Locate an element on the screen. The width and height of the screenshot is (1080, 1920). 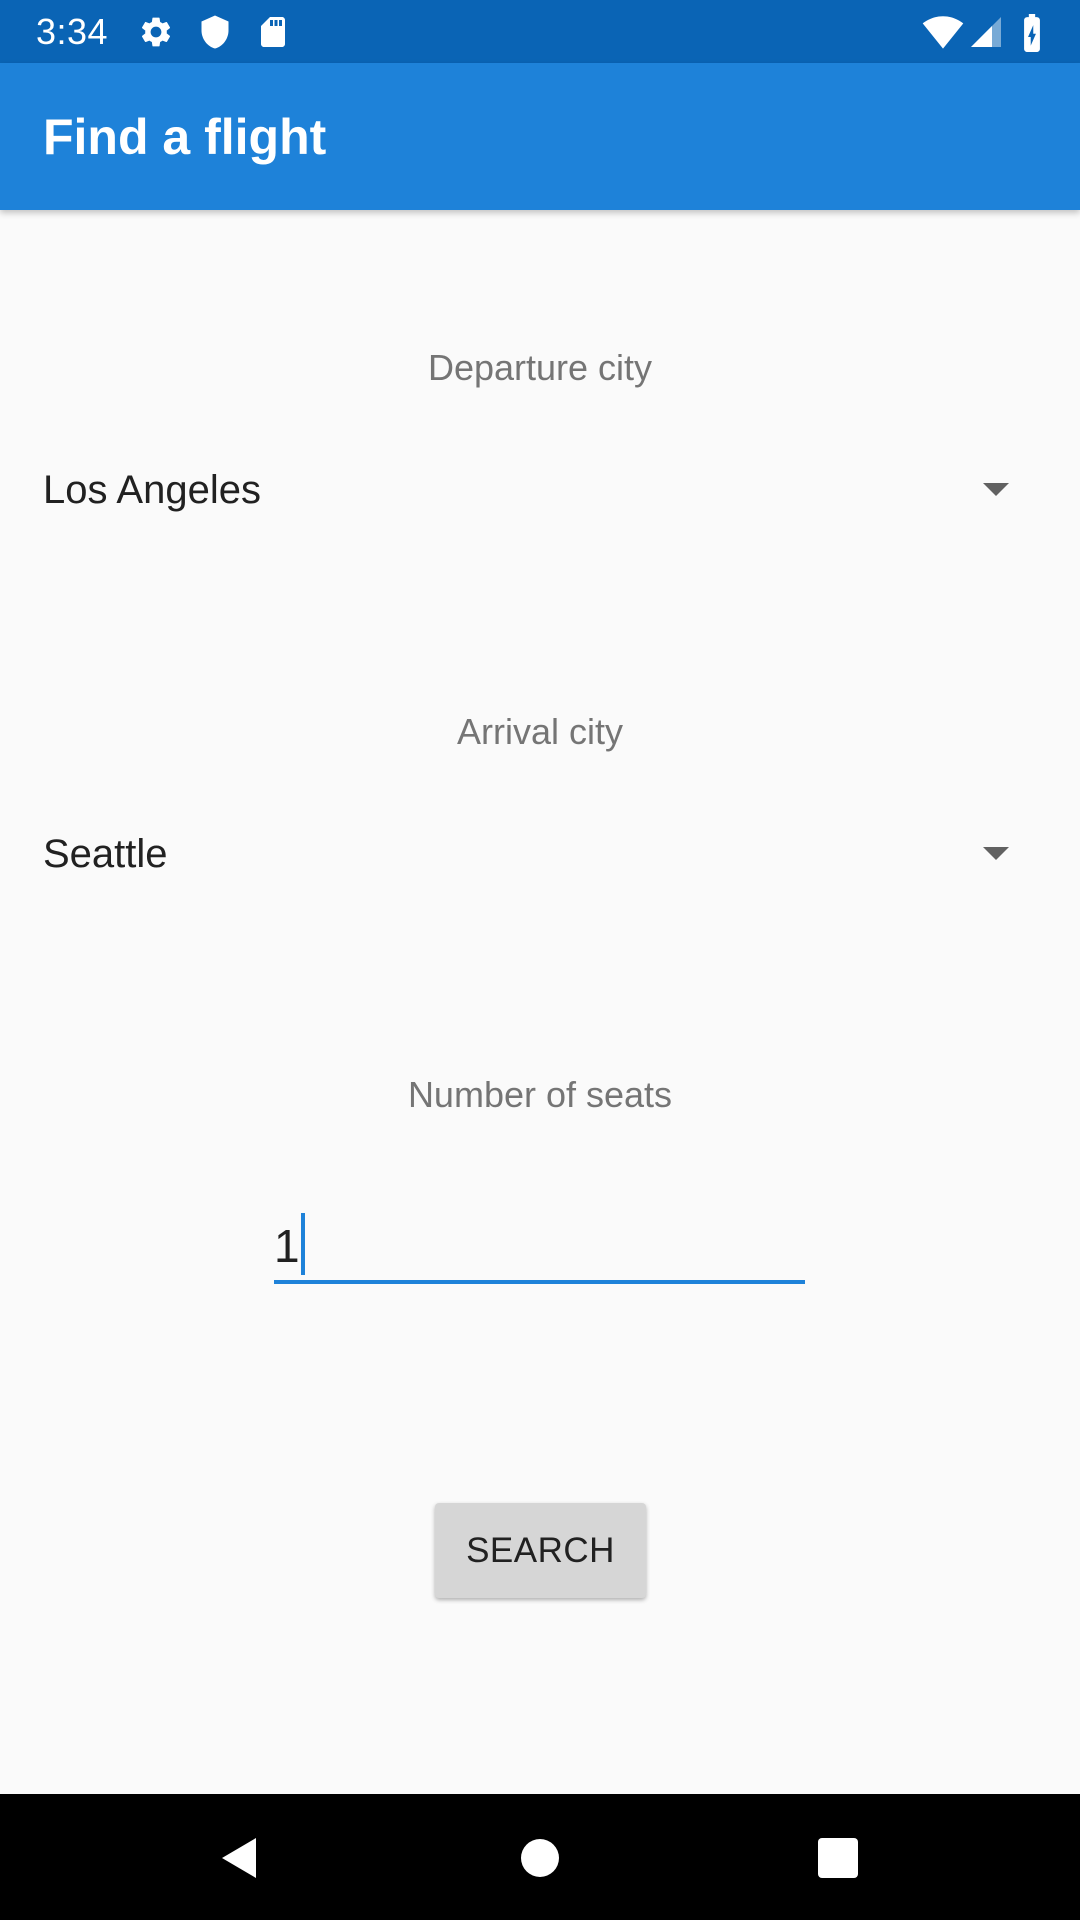
arrival-city-label: Arrival city is located at coordinates (539, 731).